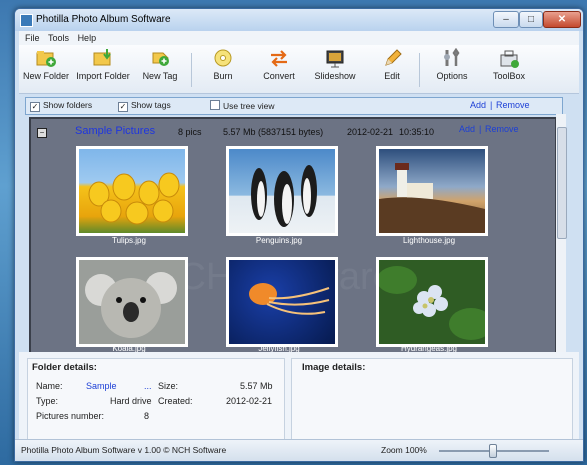 This screenshot has width=587, height=465. Describe the element at coordinates (452, 57) in the screenshot. I see `wrench-icon` at that location.